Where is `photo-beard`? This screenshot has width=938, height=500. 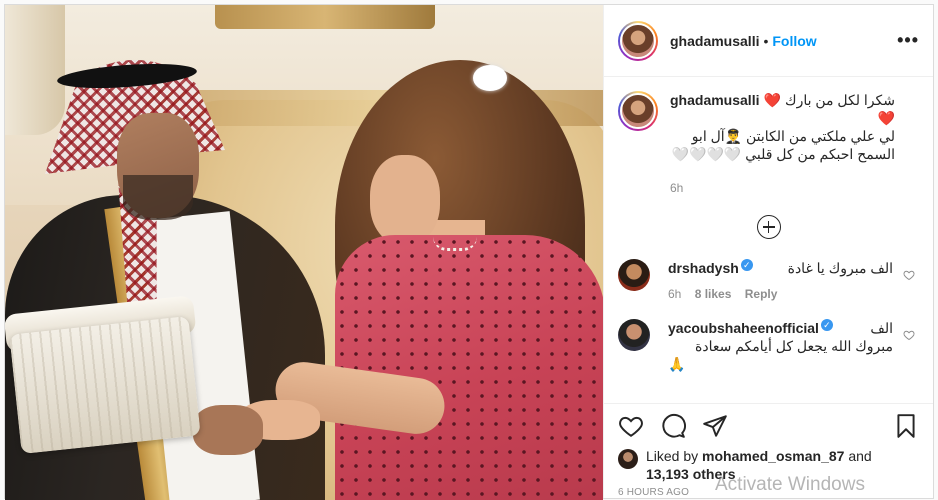 photo-beard is located at coordinates (158, 197).